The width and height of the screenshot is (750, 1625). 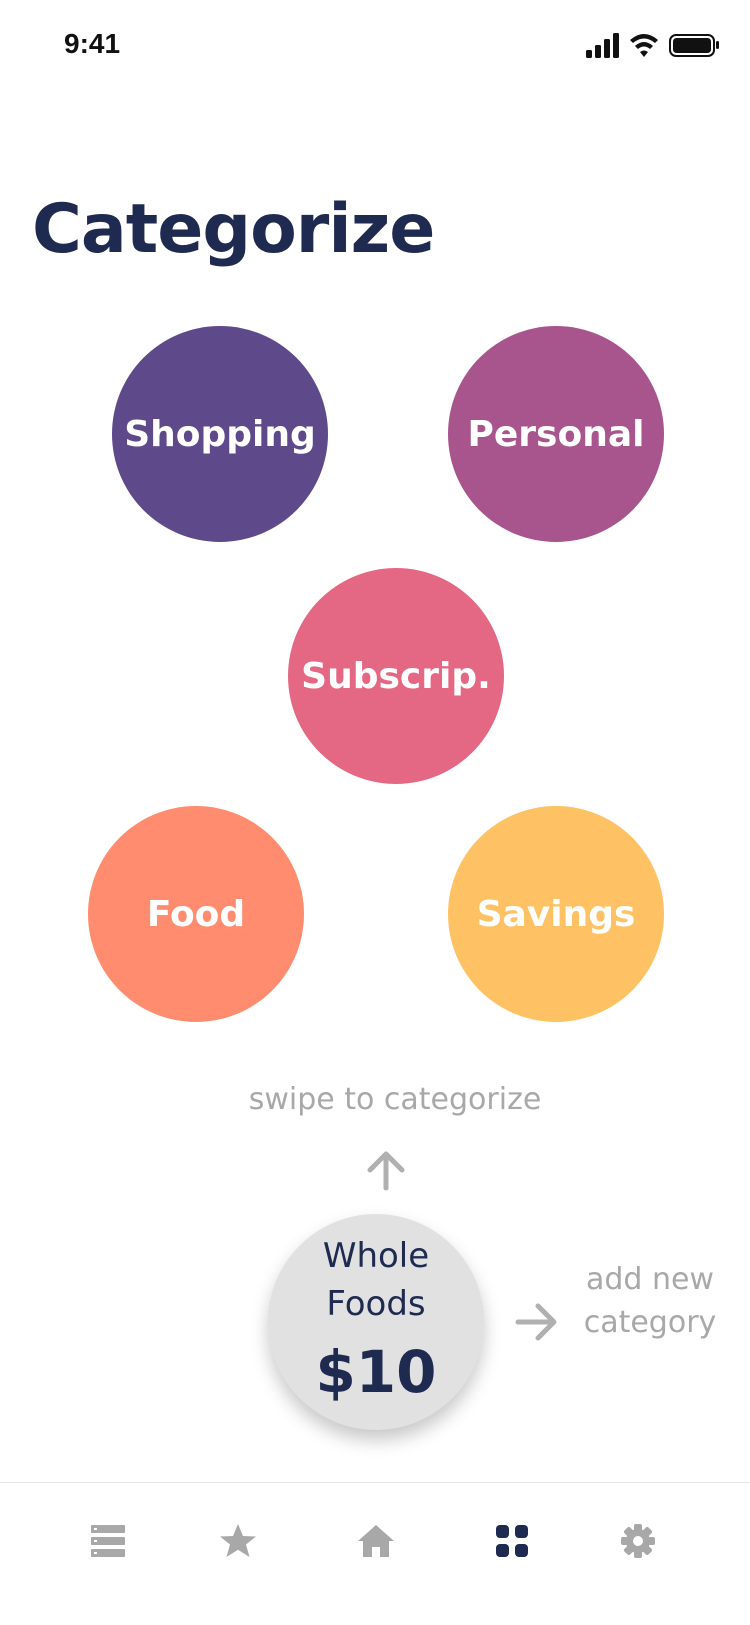 I want to click on category-shopping: Shopping, so click(x=220, y=434).